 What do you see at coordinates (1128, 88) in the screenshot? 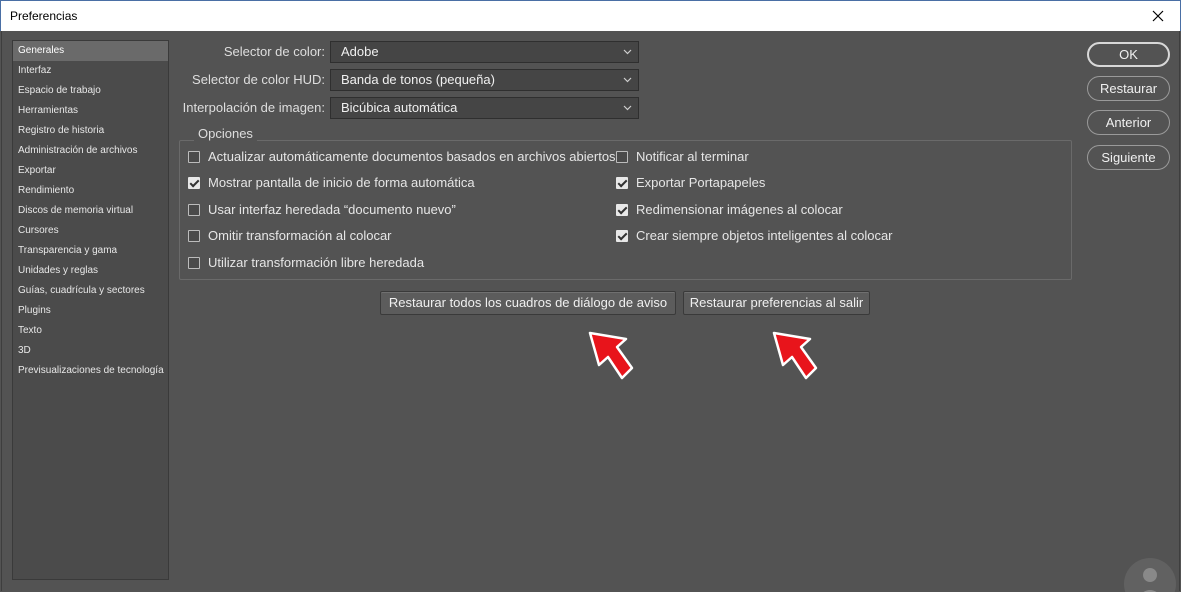
I see `restore-button: Restaurar` at bounding box center [1128, 88].